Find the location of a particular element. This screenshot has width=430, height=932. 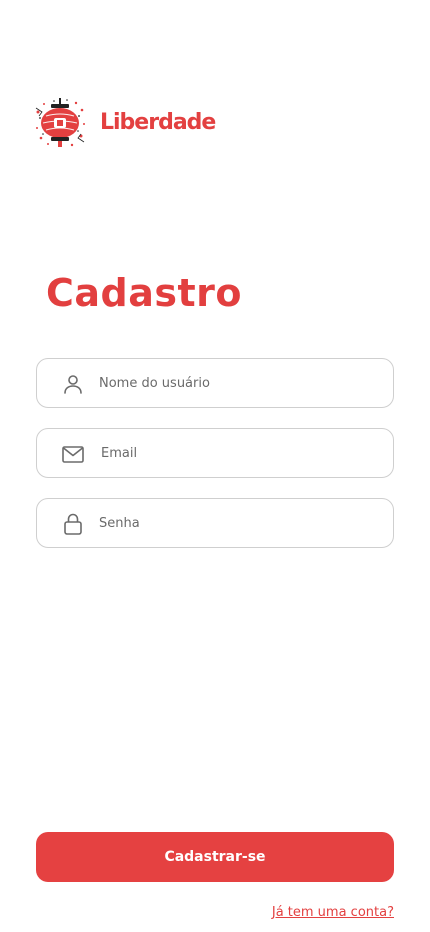

lock-icon is located at coordinates (73, 524).